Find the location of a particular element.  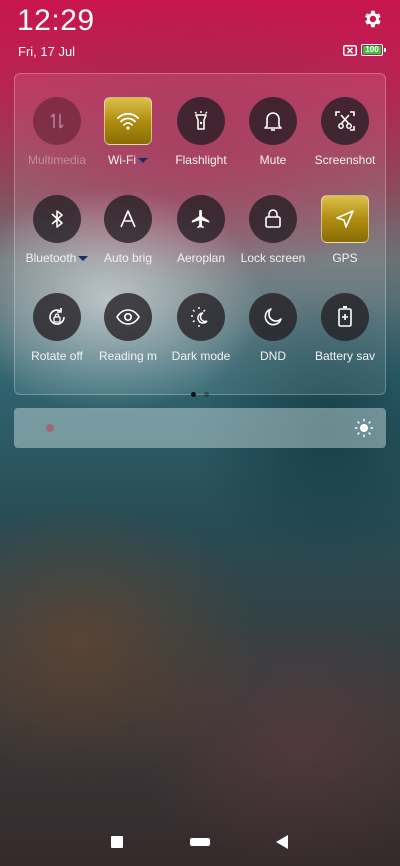

tile-label: Aeroplan is located at coordinates (201, 258).